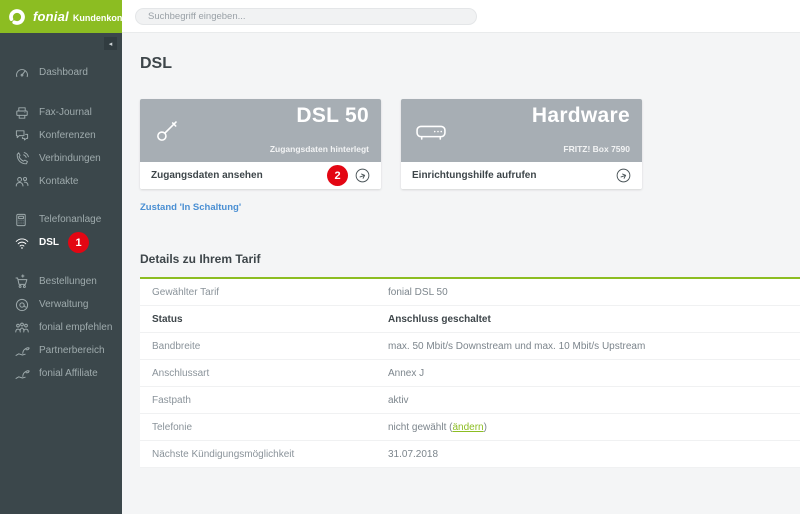  What do you see at coordinates (580, 115) in the screenshot?
I see `hardware-card-title: Hardware` at bounding box center [580, 115].